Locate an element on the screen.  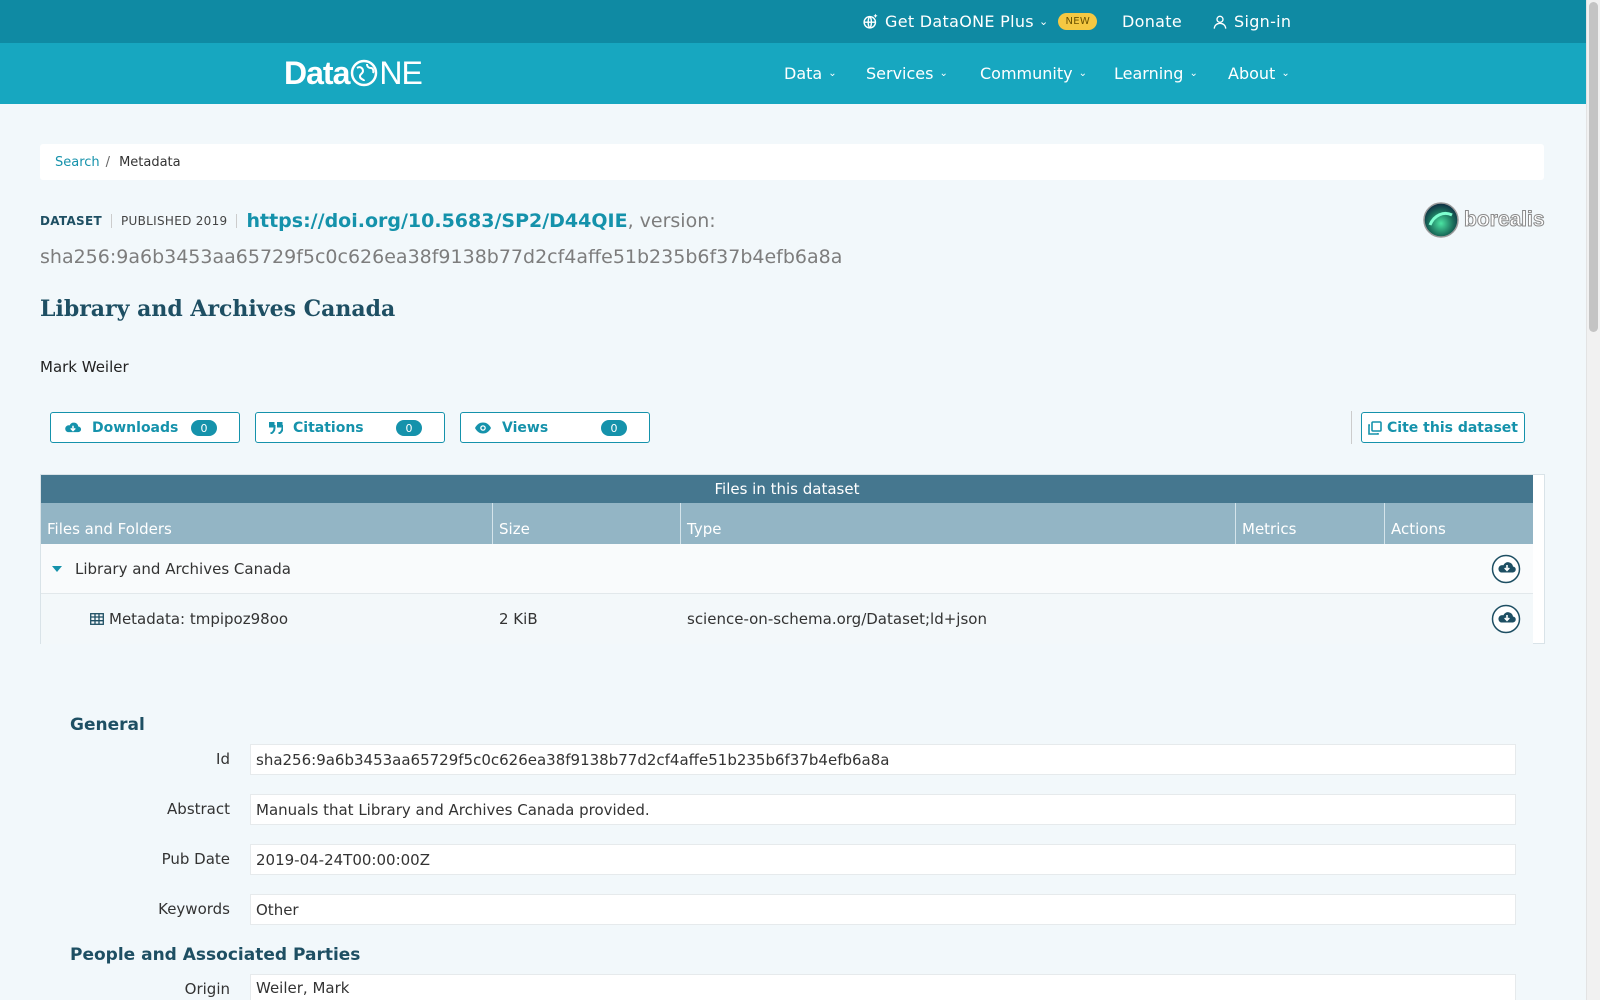
folder-download-button is located at coordinates (1507, 569).